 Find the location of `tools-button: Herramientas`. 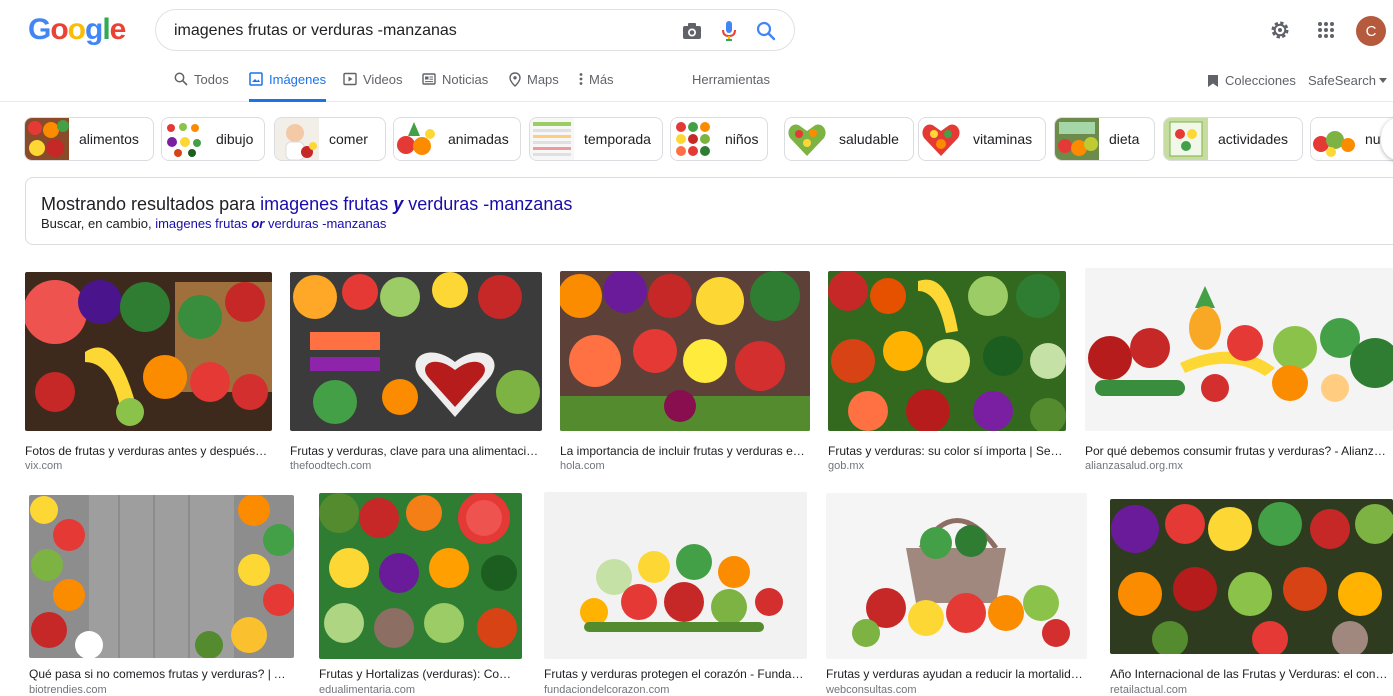

tools-button: Herramientas is located at coordinates (731, 79).